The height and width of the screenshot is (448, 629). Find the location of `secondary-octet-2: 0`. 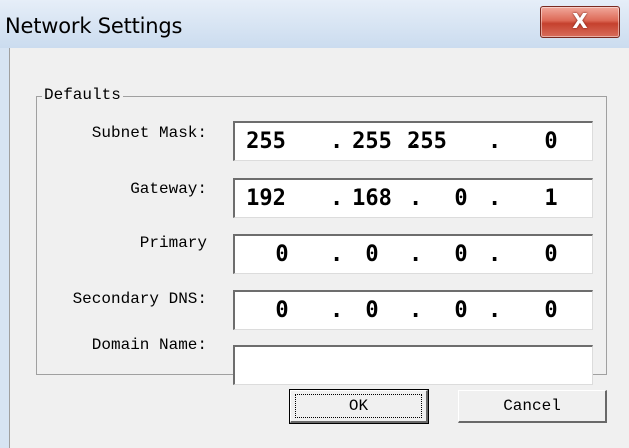

secondary-octet-2: 0 is located at coordinates (372, 311).